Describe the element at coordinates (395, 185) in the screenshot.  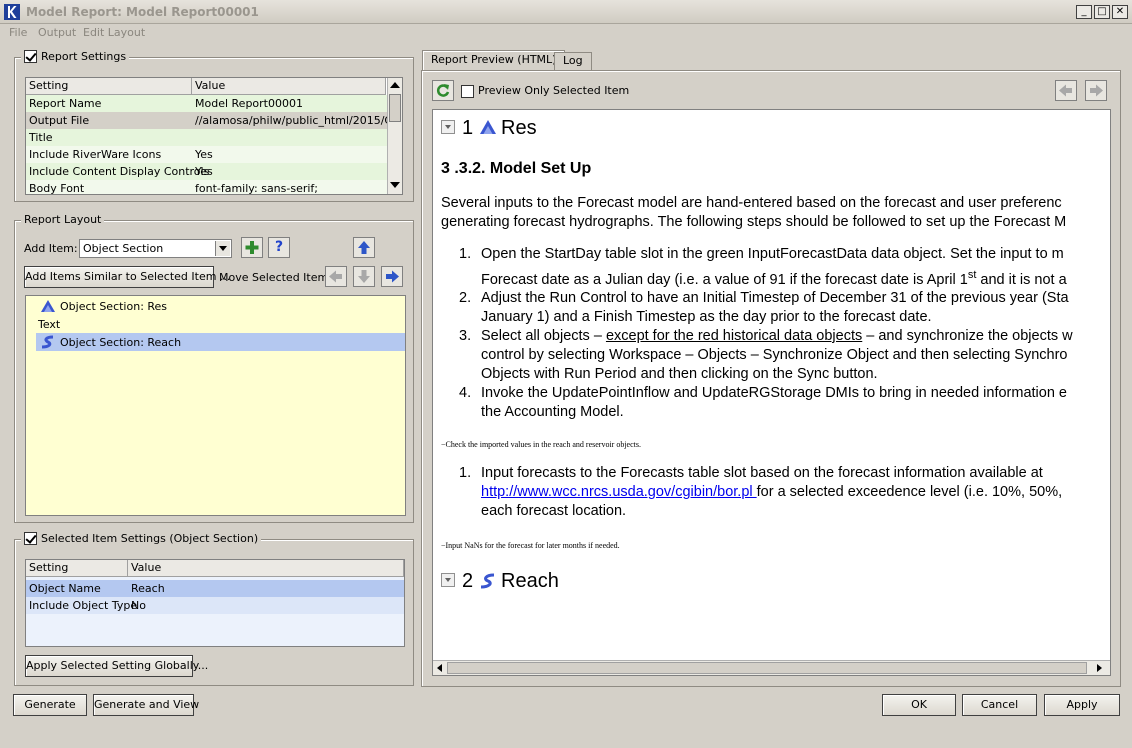
I see `scroll-down-icon` at that location.